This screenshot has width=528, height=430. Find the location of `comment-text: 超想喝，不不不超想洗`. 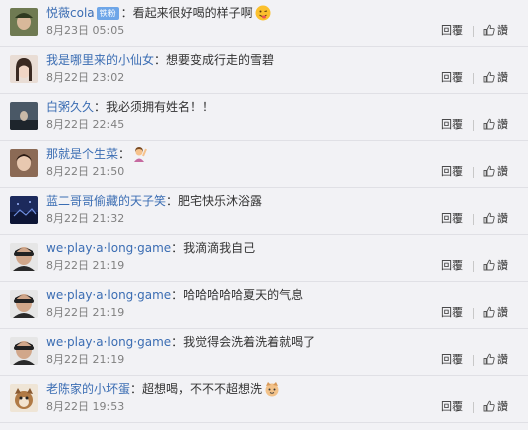

comment-text: 超想喝，不不不超想洗 is located at coordinates (202, 389).